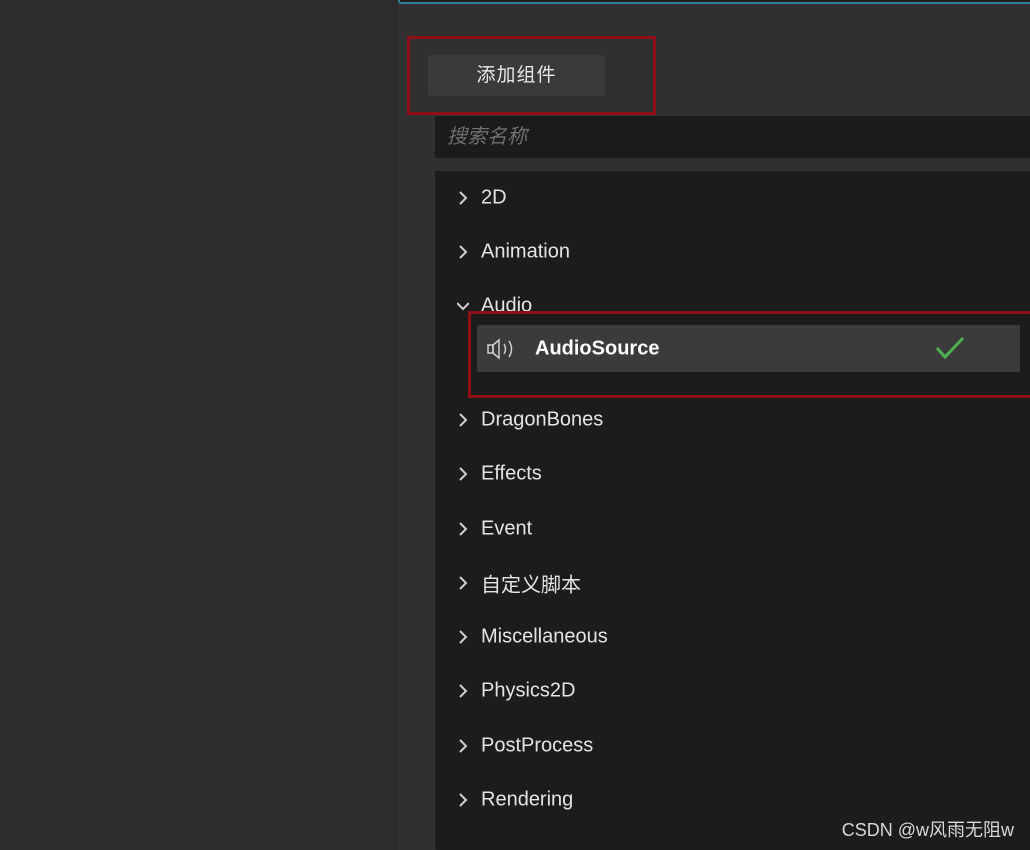  What do you see at coordinates (544, 636) in the screenshot?
I see `category-label: Miscellaneous` at bounding box center [544, 636].